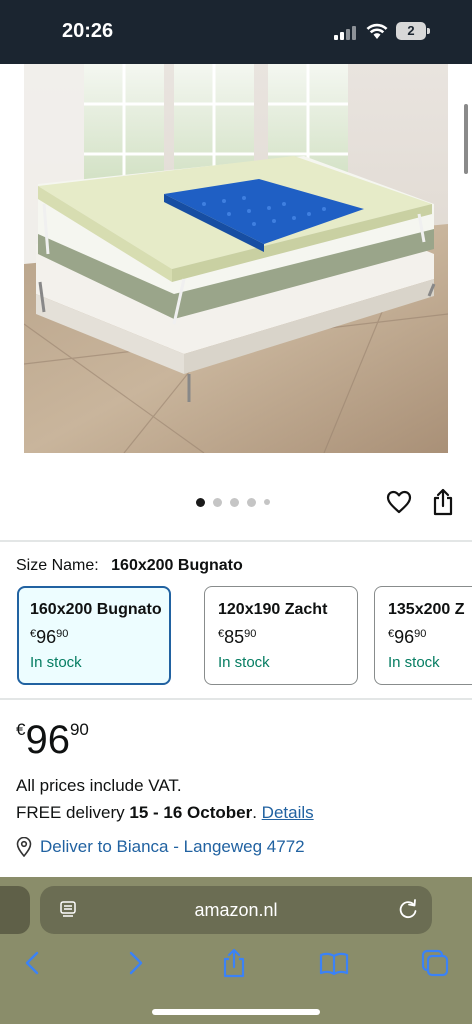 Image resolution: width=472 pixels, height=1024 pixels. I want to click on tabs-icon, so click(435, 963).